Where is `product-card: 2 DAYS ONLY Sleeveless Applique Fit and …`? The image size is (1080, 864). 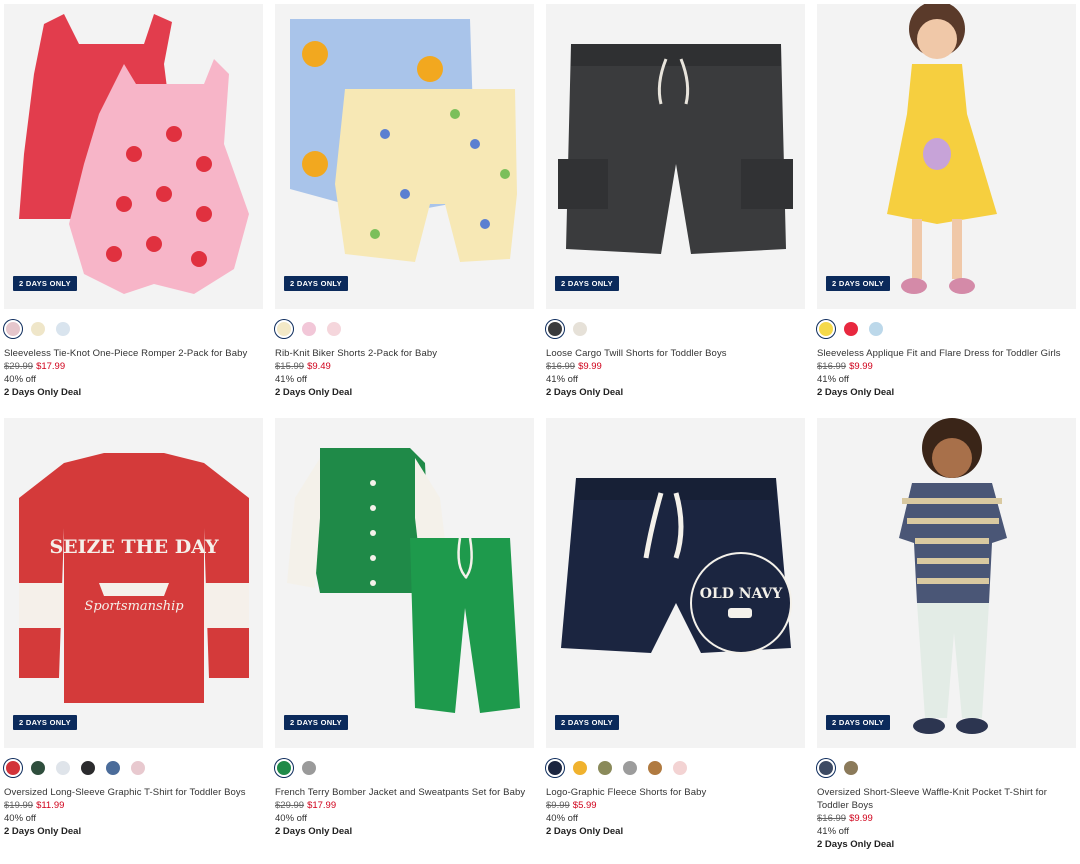
product-card: 2 DAYS ONLY Sleeveless Applique Fit and … is located at coordinates (946, 201).